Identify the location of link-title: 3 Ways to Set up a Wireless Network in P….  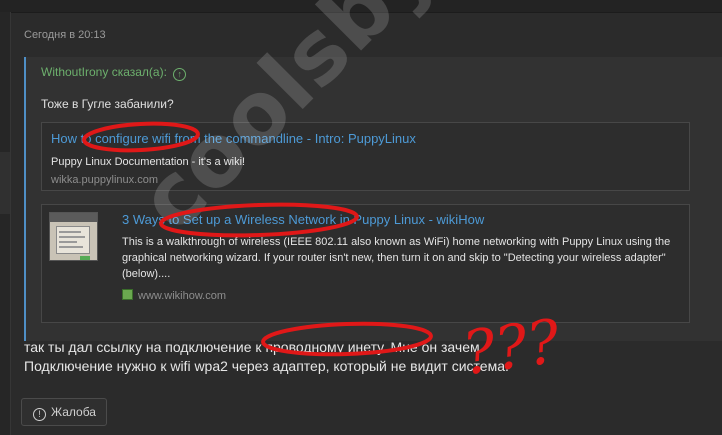
(303, 219).